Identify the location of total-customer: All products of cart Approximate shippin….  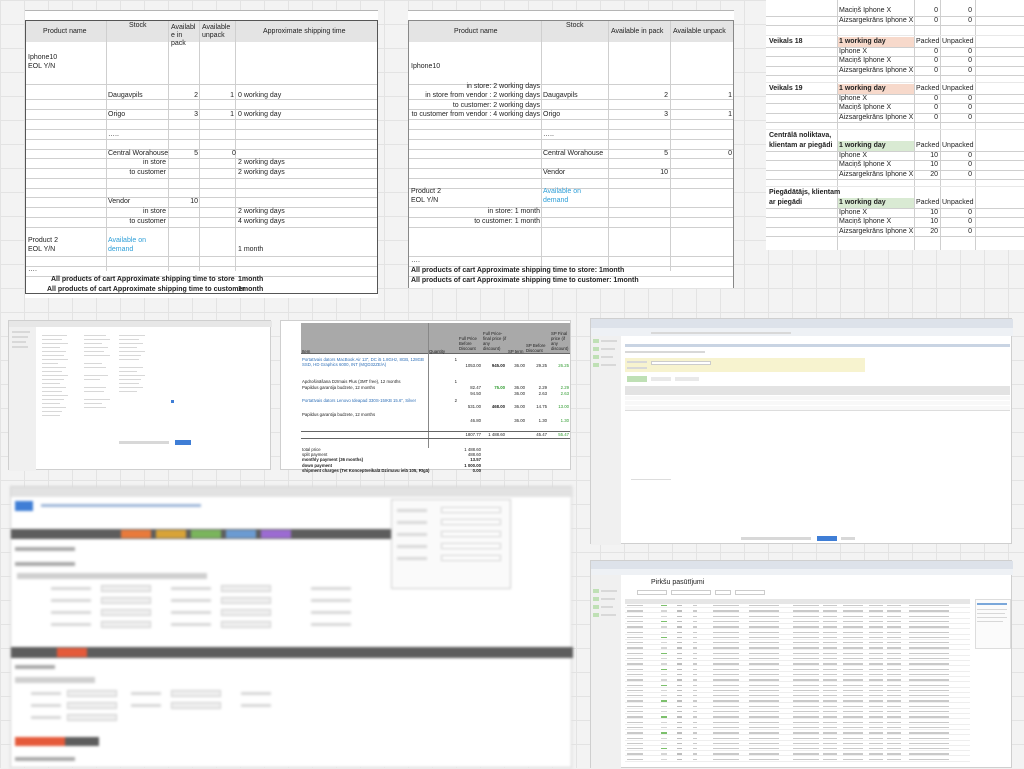
(525, 280).